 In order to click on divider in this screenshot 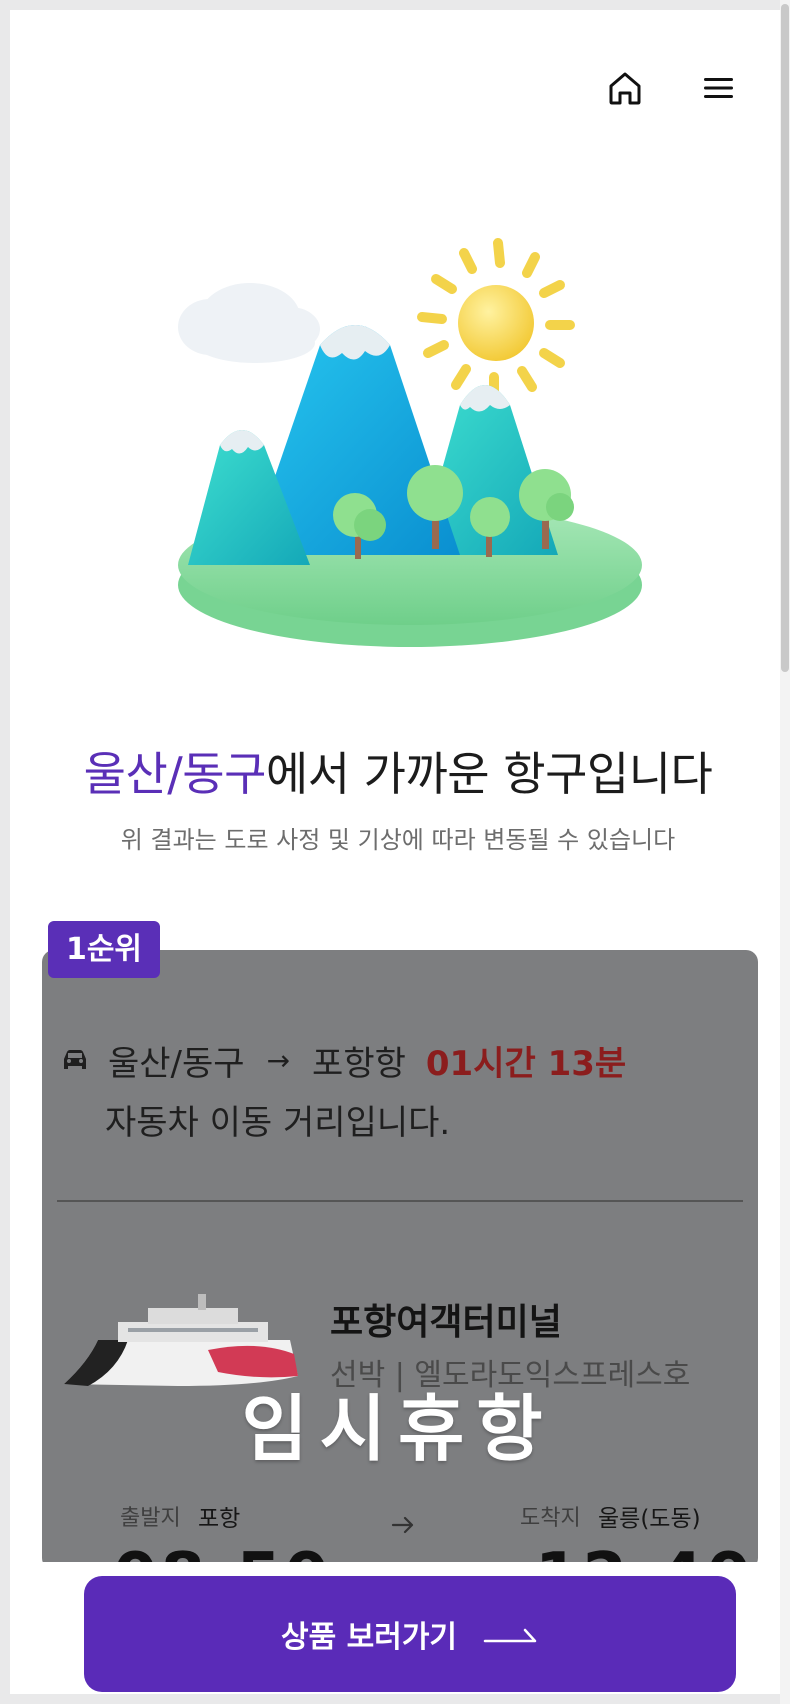, I will do `click(400, 1201)`.